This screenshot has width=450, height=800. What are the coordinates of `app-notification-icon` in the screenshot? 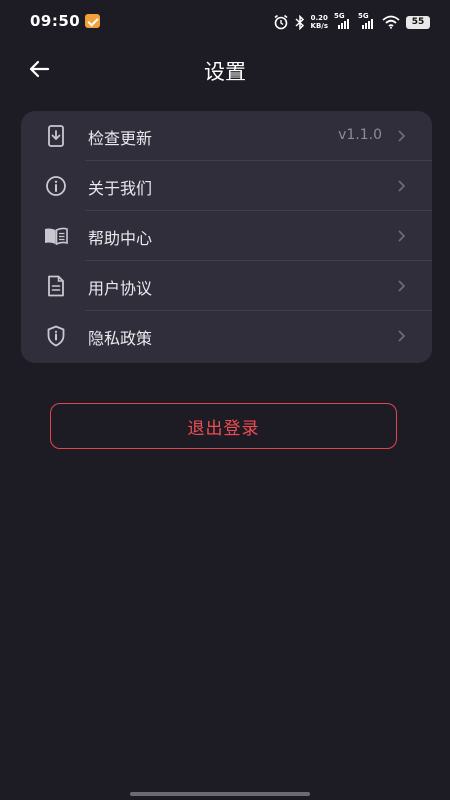 It's located at (92, 21).